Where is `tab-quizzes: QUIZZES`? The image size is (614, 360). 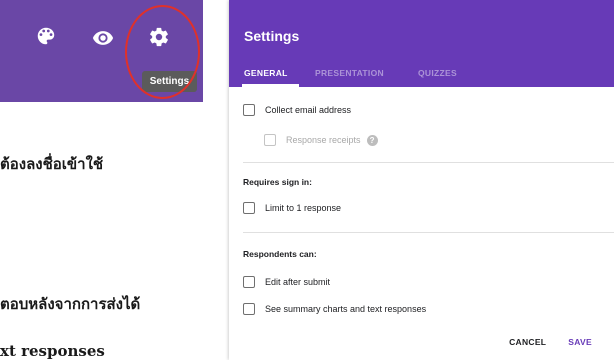 tab-quizzes: QUIZZES is located at coordinates (437, 73).